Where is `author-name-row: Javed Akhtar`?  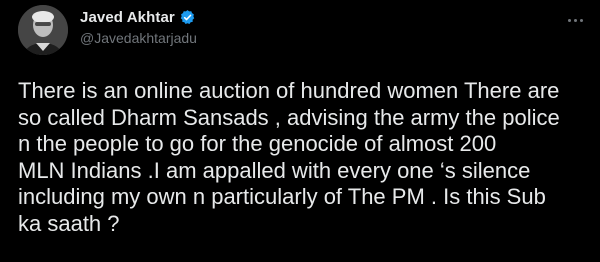 author-name-row: Javed Akhtar is located at coordinates (138, 17).